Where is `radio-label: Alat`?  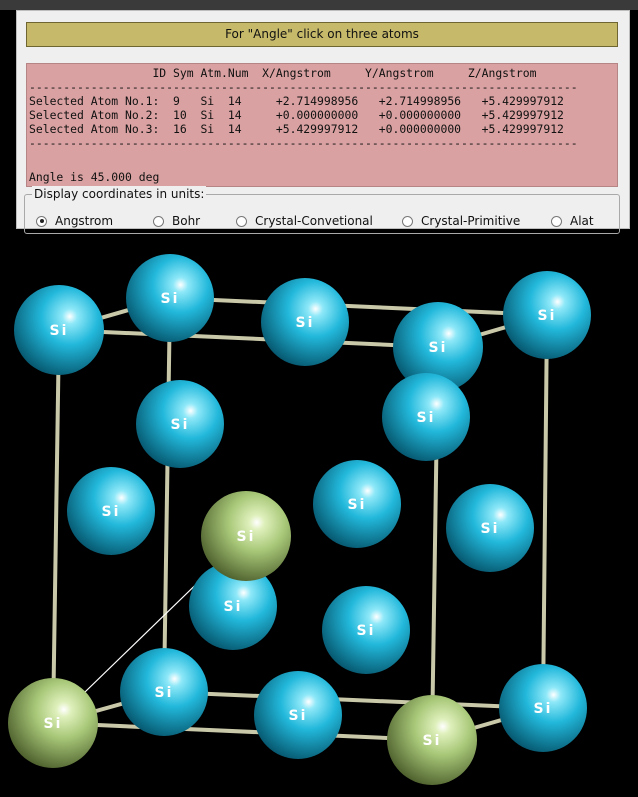
radio-label: Alat is located at coordinates (582, 221).